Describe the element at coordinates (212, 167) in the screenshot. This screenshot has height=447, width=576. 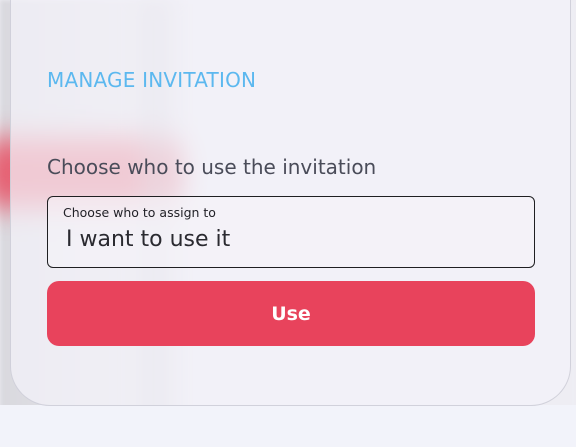
I see `modal-subtitle: Choose who to use the invitation` at that location.